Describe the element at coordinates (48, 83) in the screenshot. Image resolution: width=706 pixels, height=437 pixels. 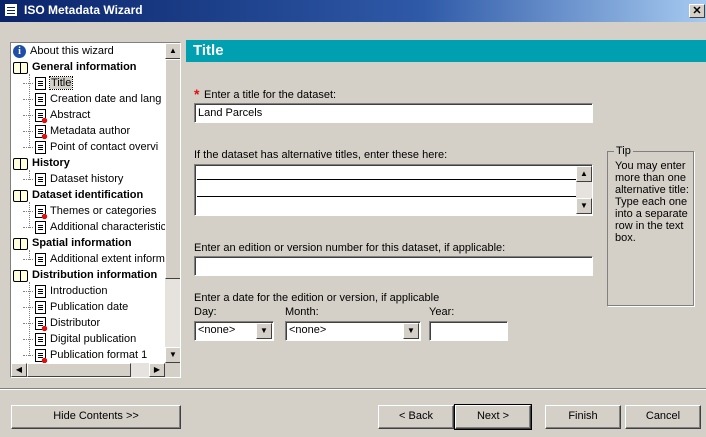
I see `tree-item: Title` at that location.